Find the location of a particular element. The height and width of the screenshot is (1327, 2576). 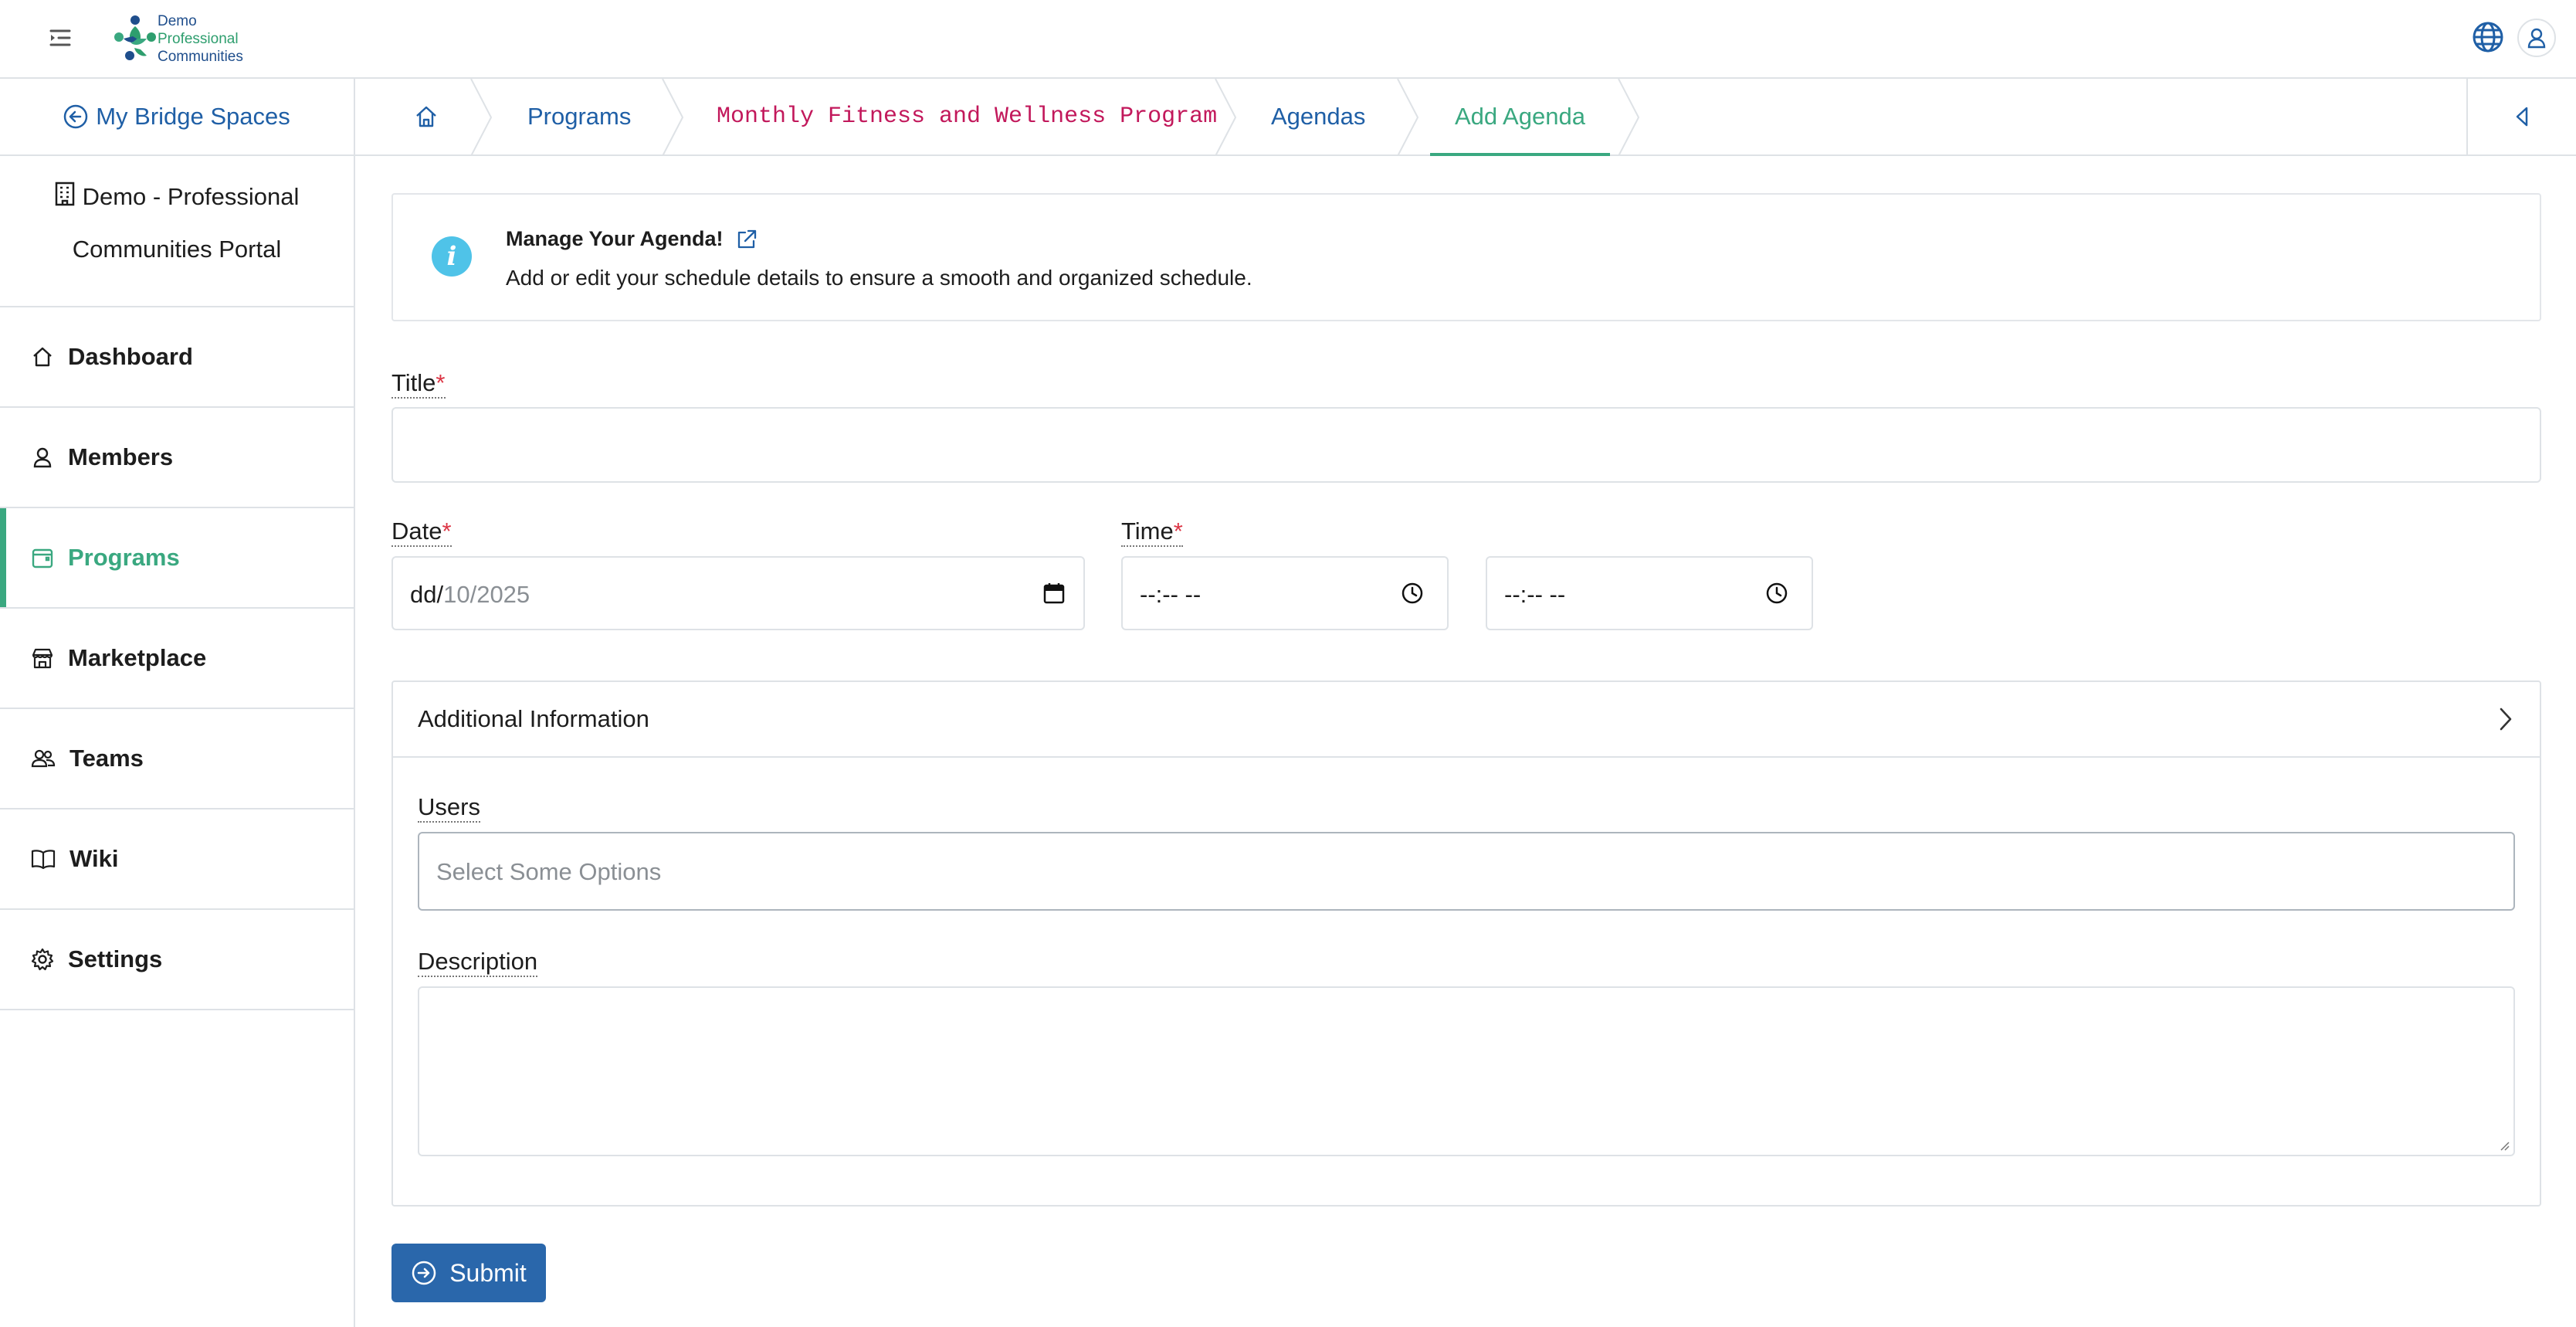

breadcrumb-home is located at coordinates (426, 117).